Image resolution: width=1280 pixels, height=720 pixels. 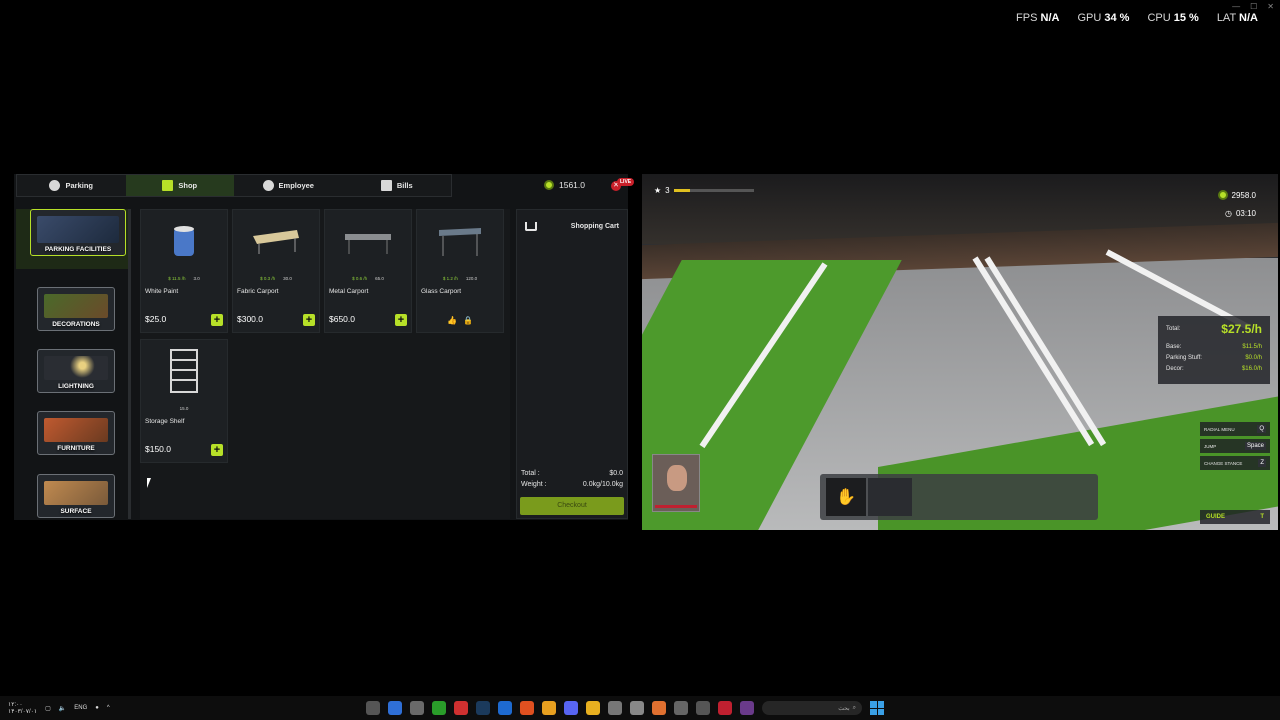 I want to click on shop-item-metal-carport: $ 0.6 /h 65.0 Metal Carport $650.0 +, so click(x=368, y=271).